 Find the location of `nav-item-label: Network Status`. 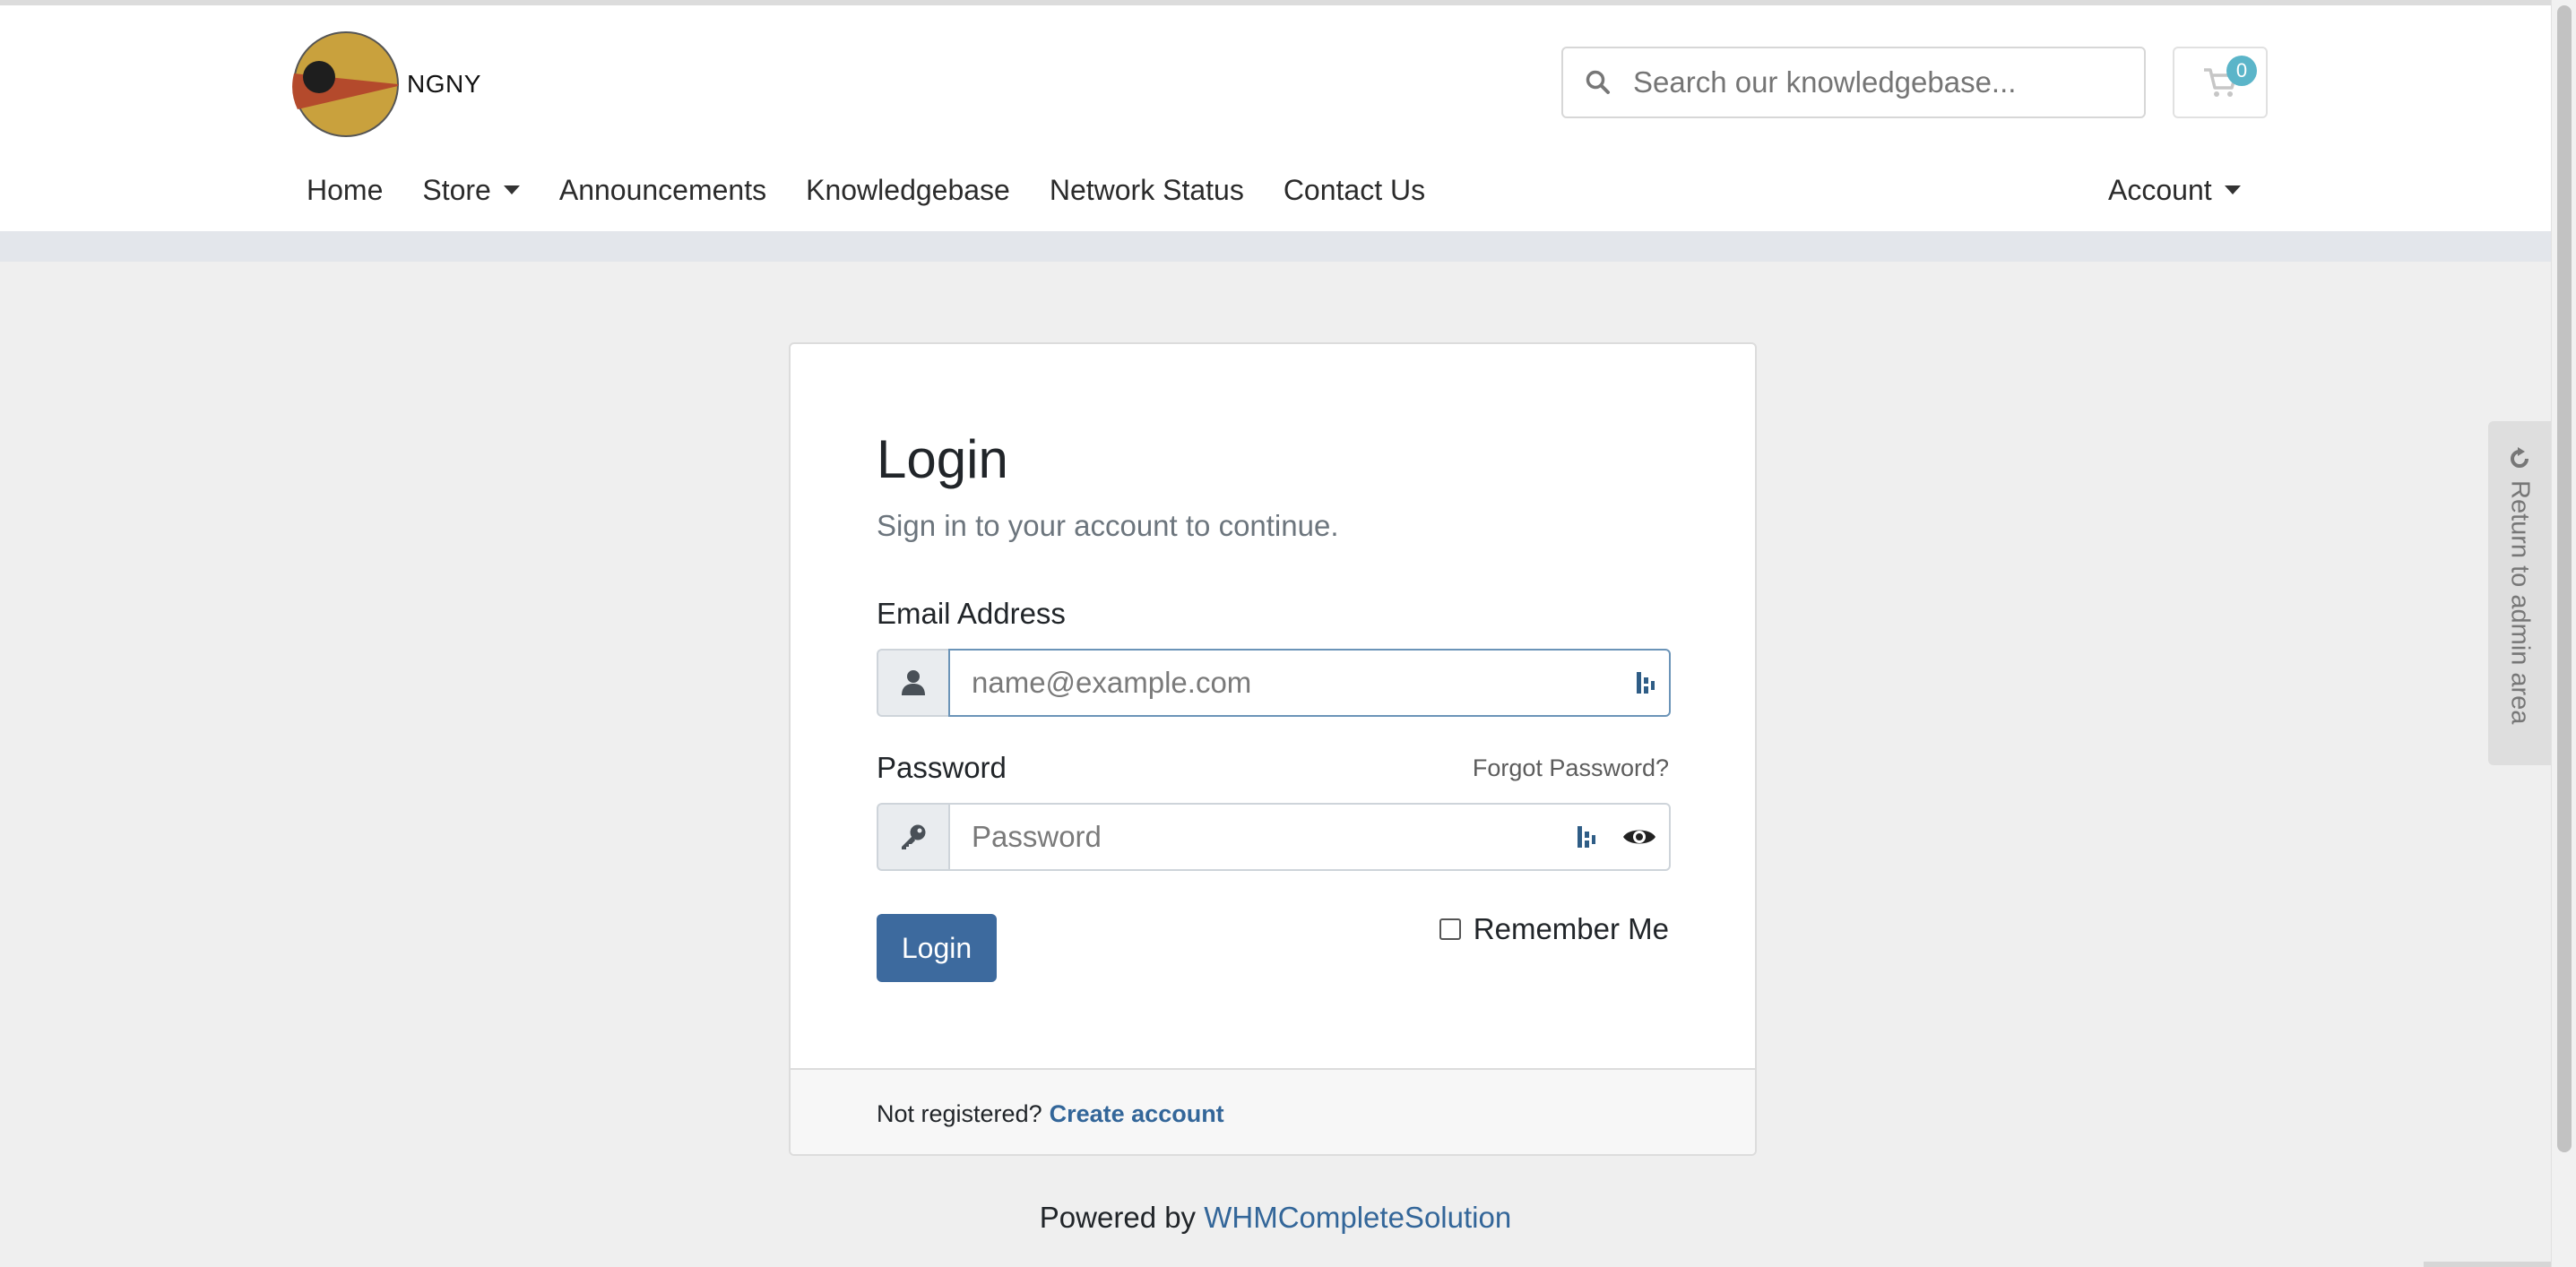

nav-item-label: Network Status is located at coordinates (1146, 189).